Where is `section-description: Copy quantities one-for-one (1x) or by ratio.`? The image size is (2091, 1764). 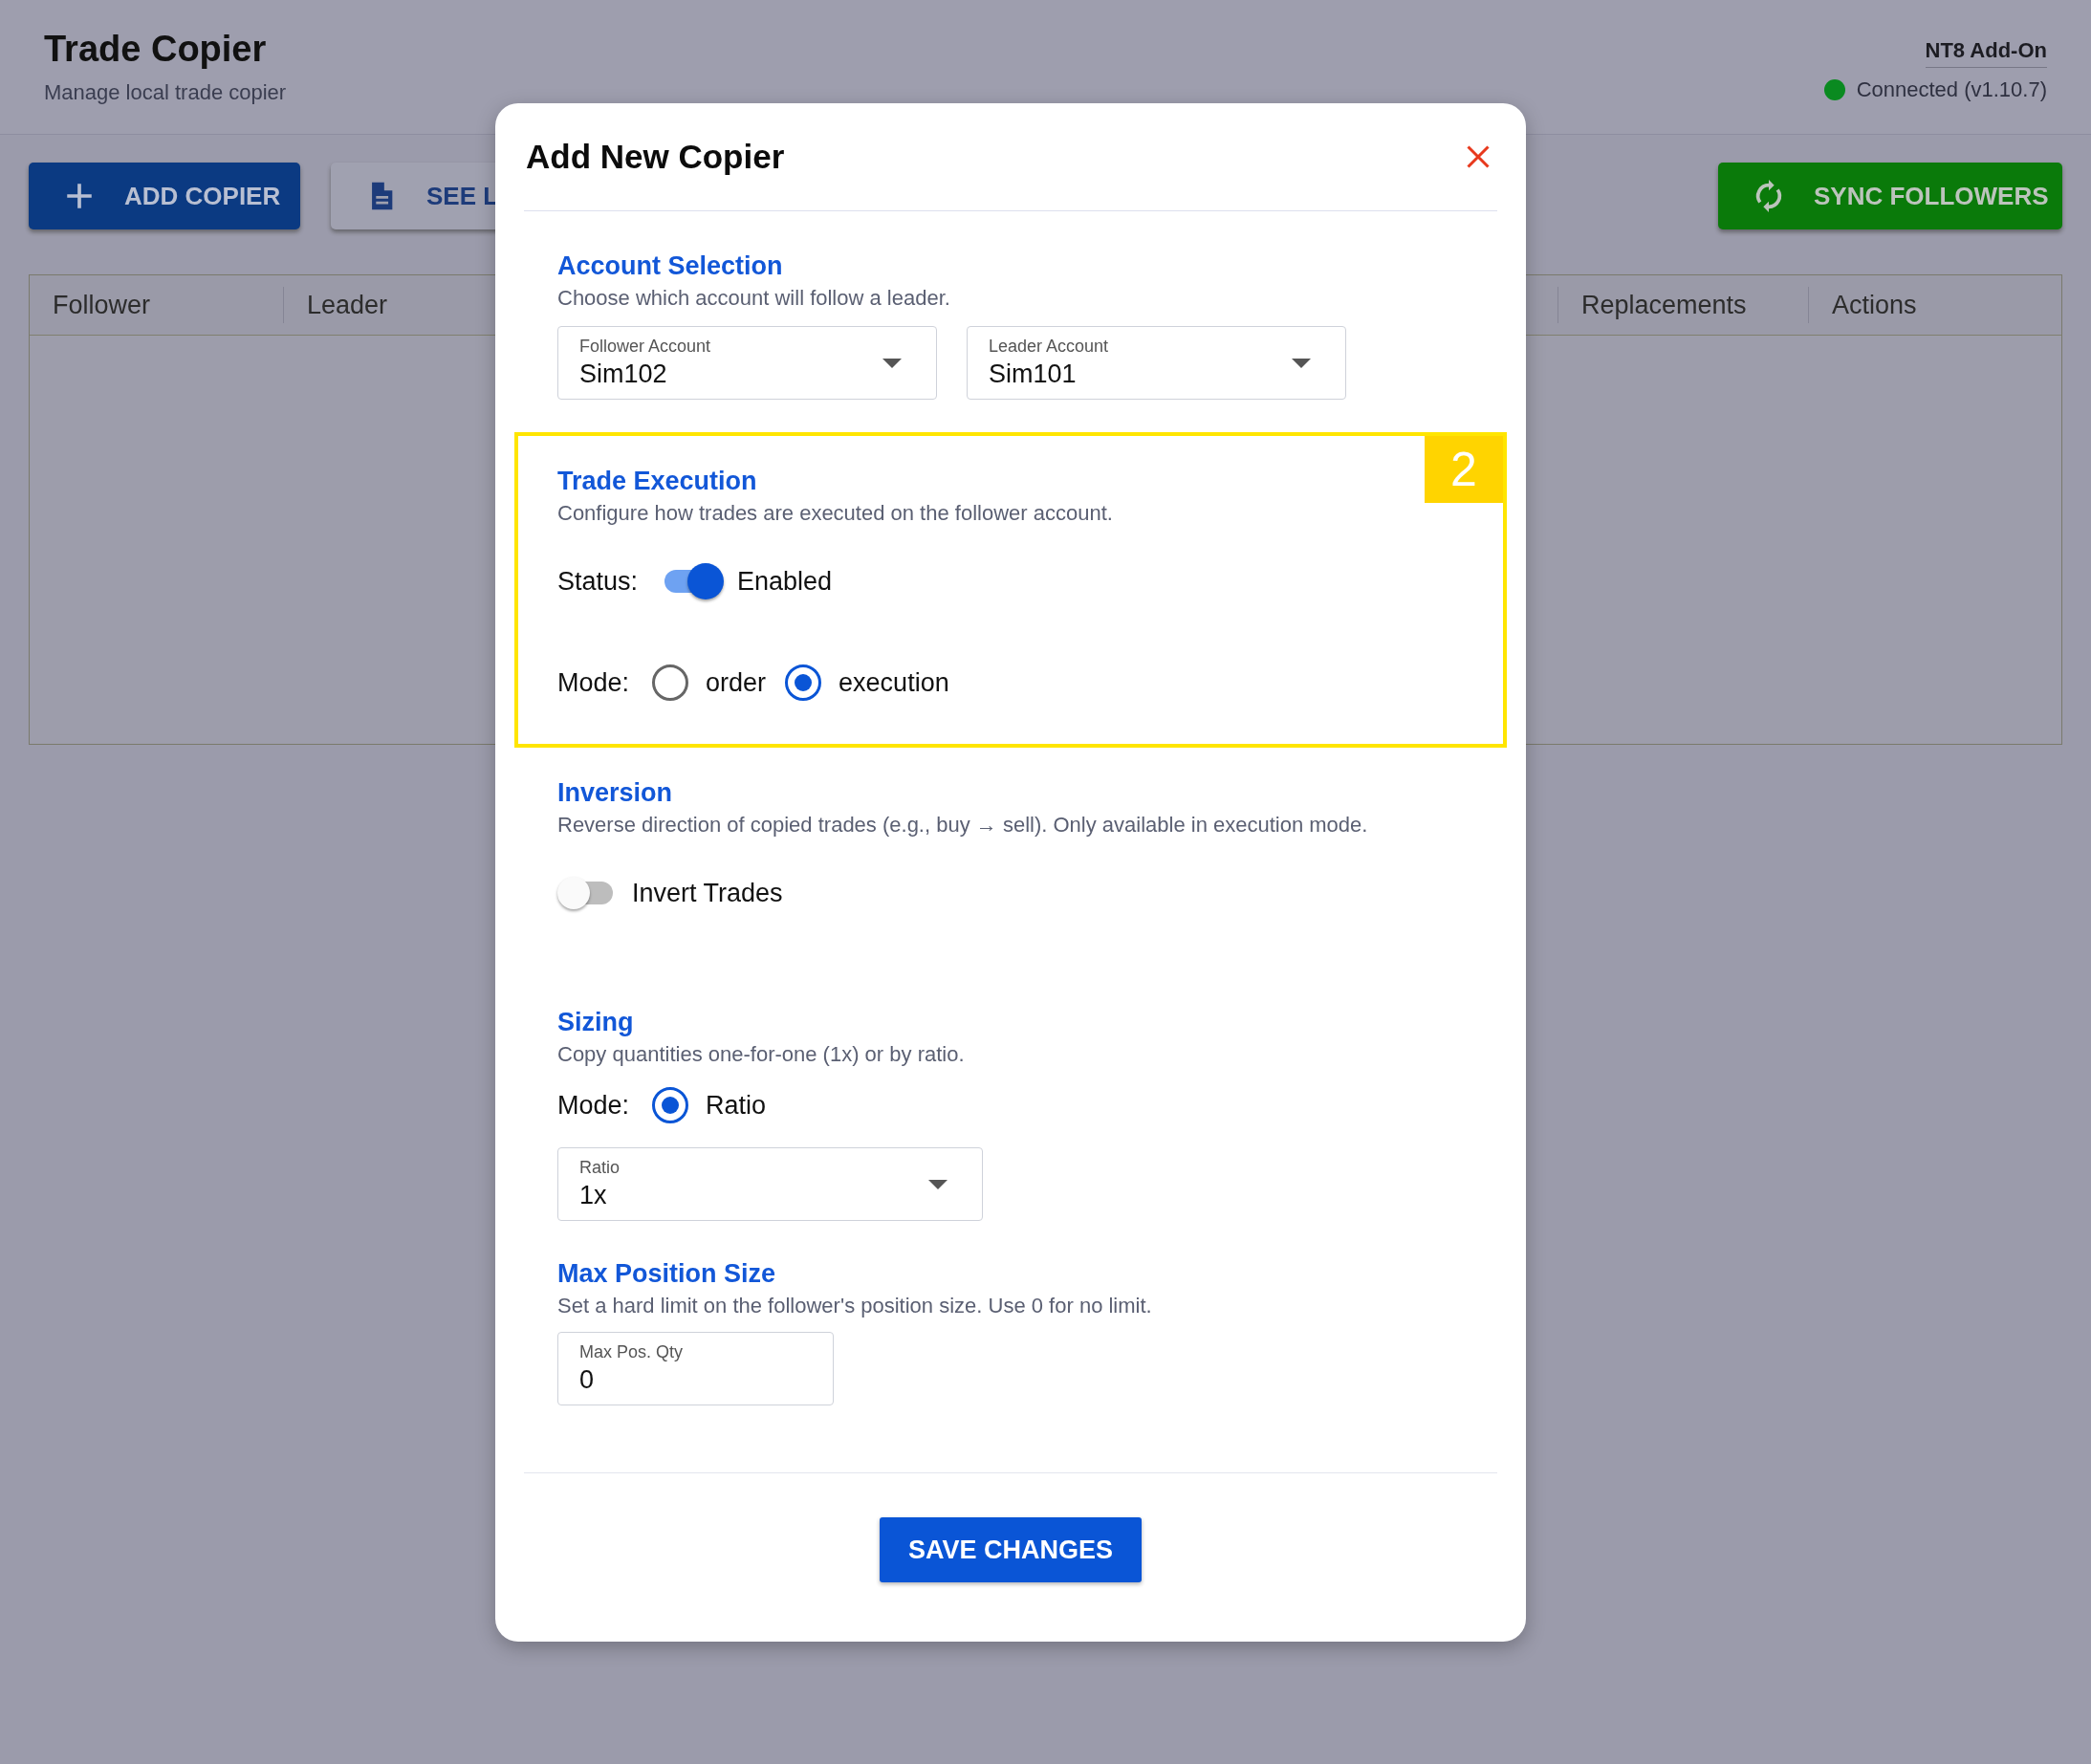
section-description: Copy quantities one-for-one (1x) or by ratio. is located at coordinates (762, 1054).